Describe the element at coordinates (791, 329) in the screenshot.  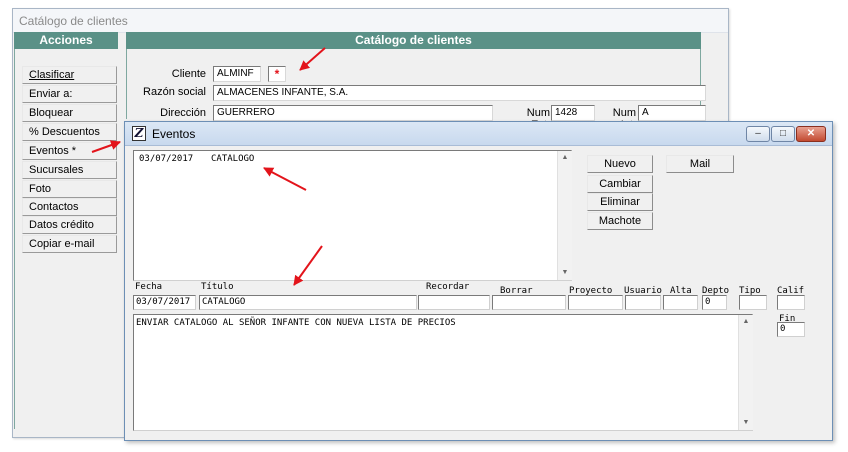
I see `fin-field: 0` at that location.